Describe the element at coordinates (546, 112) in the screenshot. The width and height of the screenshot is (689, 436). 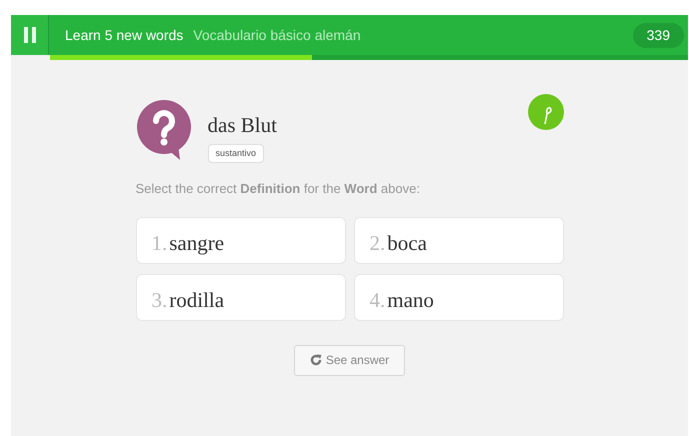
I see `sprout-icon` at that location.